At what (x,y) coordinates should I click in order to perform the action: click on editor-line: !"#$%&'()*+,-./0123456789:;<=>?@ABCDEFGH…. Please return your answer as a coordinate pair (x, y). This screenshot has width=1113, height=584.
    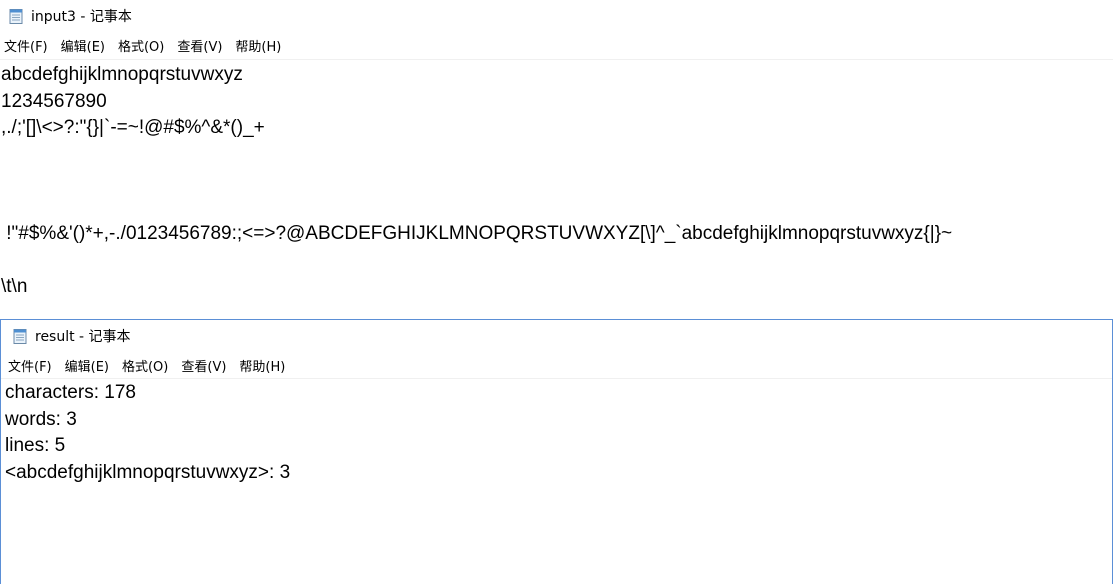
    Looking at the image, I should click on (477, 233).